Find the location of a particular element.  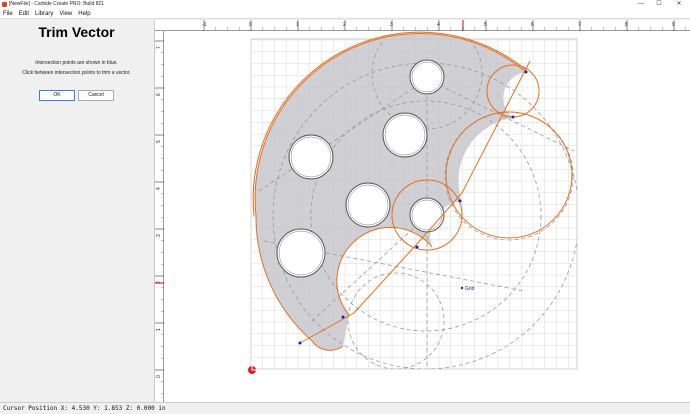

vertical-ruler: 76543210 is located at coordinates (159, 216).